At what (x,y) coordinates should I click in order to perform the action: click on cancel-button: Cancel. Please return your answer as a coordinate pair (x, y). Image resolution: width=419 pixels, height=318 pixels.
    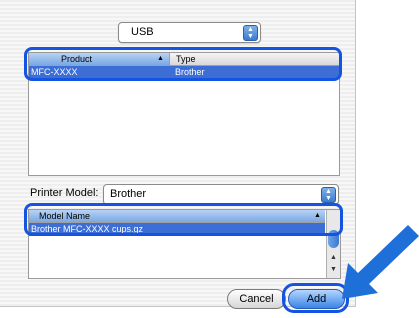
    Looking at the image, I should click on (256, 299).